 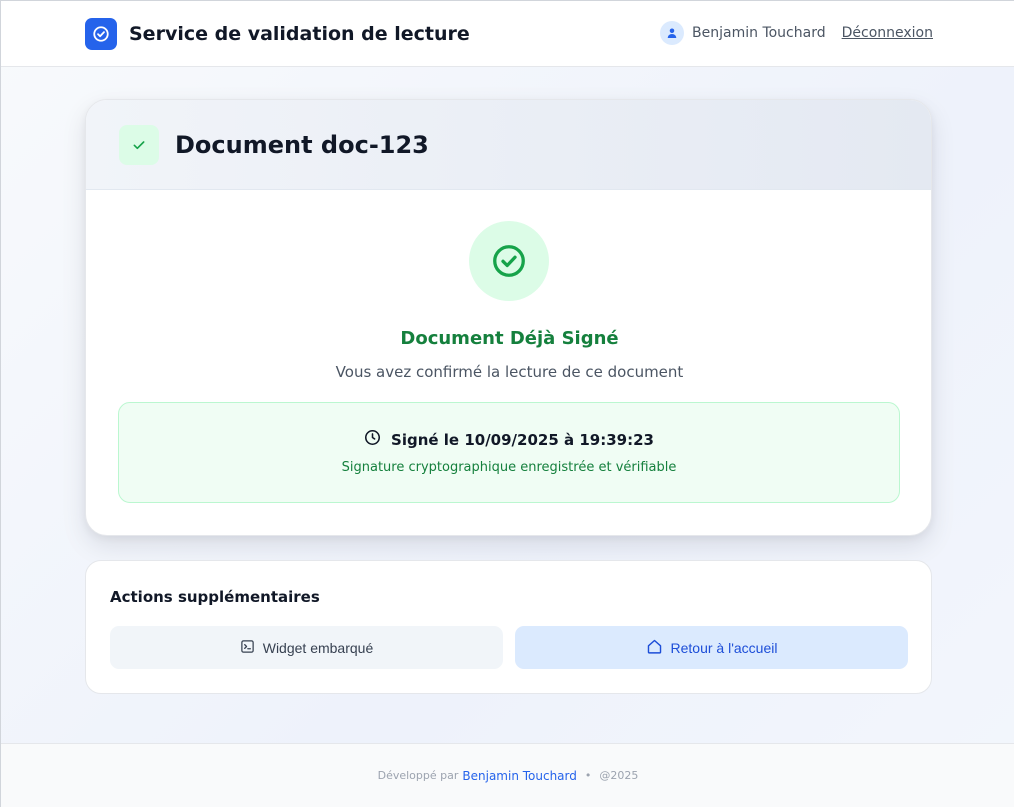 I want to click on footer-year: @2025, so click(x=619, y=775).